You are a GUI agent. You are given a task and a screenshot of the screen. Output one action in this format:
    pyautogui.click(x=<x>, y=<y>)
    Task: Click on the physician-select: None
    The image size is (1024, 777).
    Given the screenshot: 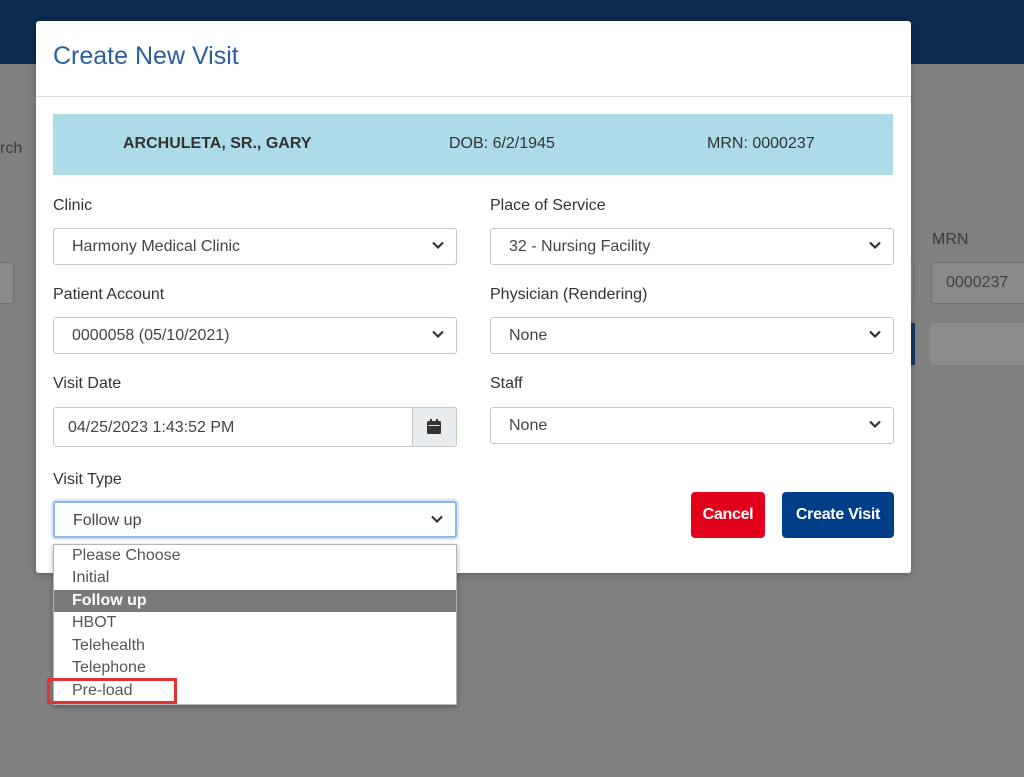 What is the action you would take?
    pyautogui.click(x=692, y=335)
    